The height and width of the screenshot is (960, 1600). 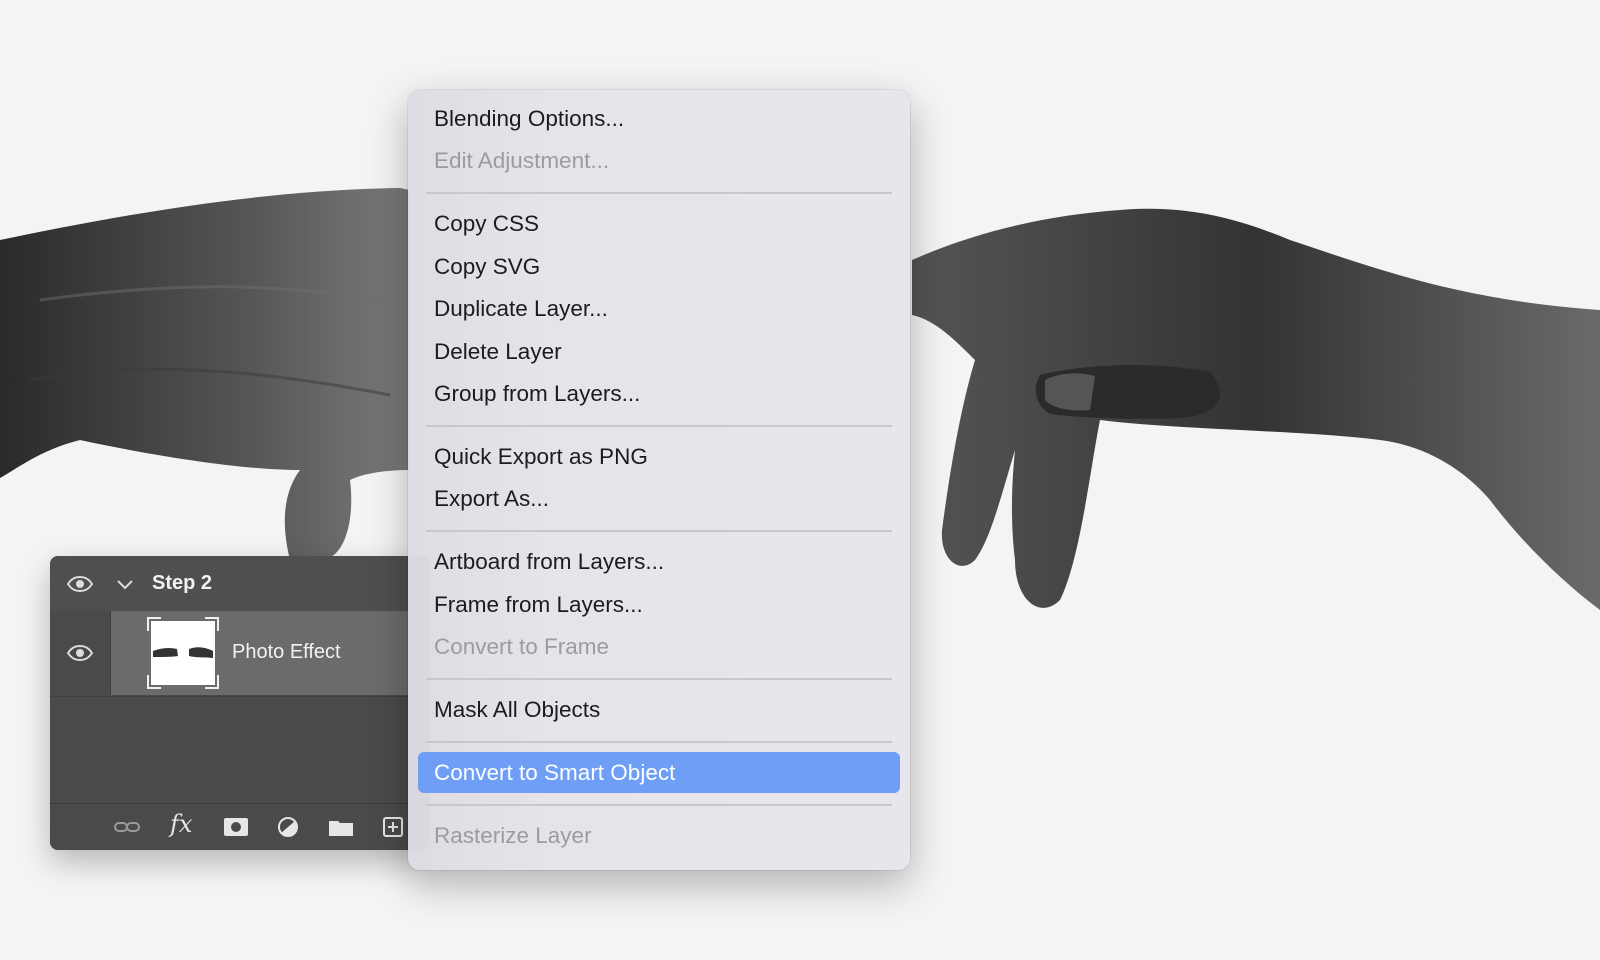 What do you see at coordinates (341, 827) in the screenshot?
I see `folder-icon` at bounding box center [341, 827].